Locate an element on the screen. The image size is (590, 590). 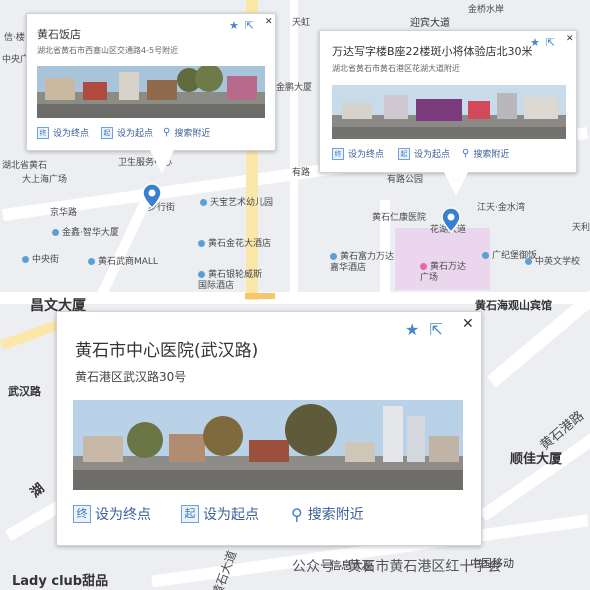
map-label: 天宝艺术幼儿园 is located at coordinates (236, 201).